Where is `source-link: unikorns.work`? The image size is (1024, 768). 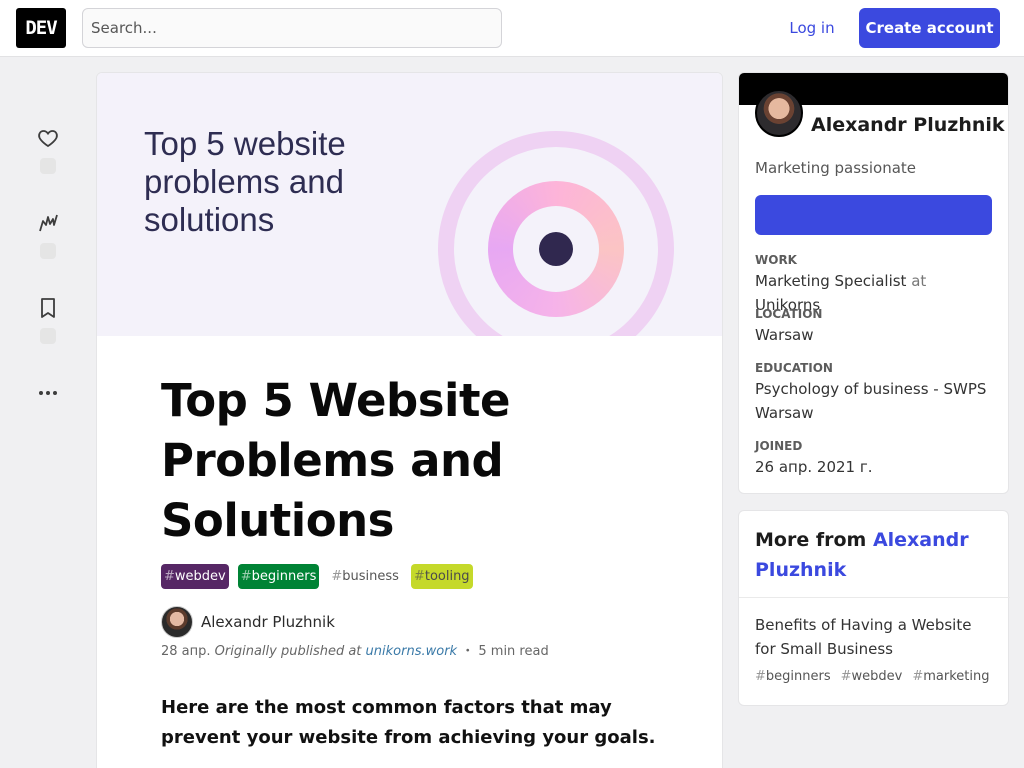 source-link: unikorns.work is located at coordinates (412, 651).